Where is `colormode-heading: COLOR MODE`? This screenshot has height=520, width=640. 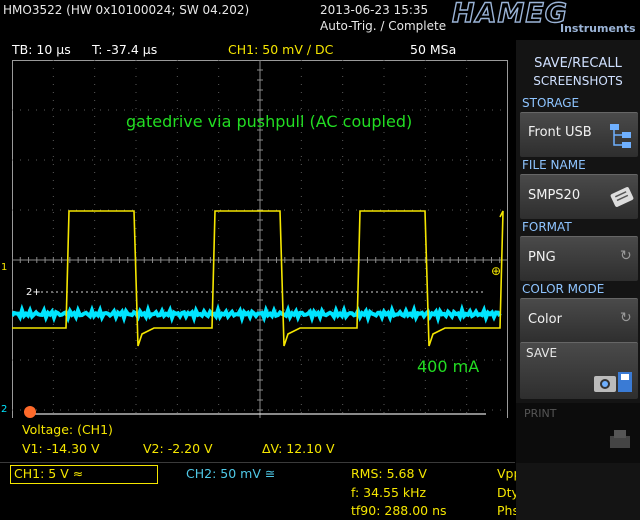 colormode-heading: COLOR MODE is located at coordinates (563, 289).